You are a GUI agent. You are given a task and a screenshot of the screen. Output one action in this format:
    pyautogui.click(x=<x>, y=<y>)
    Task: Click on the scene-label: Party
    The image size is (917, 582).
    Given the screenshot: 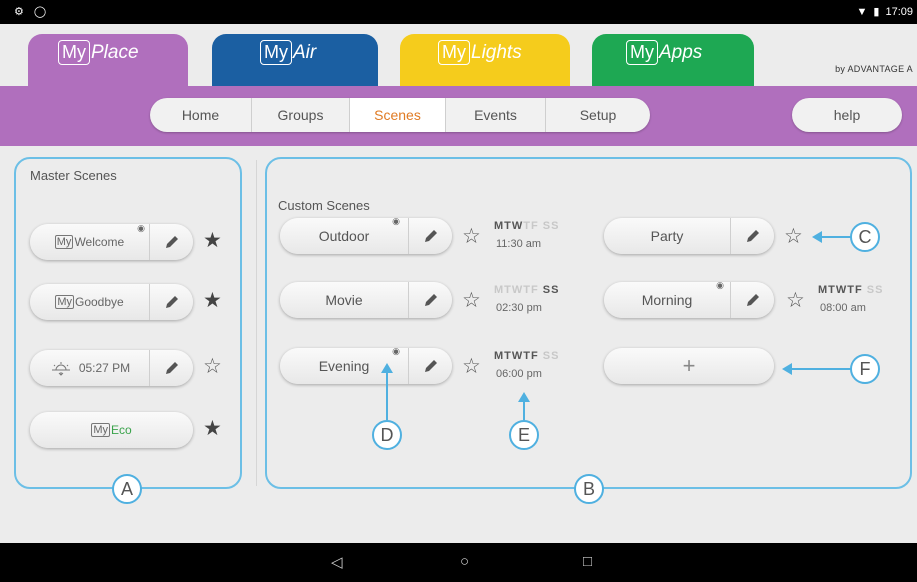 What is the action you would take?
    pyautogui.click(x=667, y=236)
    